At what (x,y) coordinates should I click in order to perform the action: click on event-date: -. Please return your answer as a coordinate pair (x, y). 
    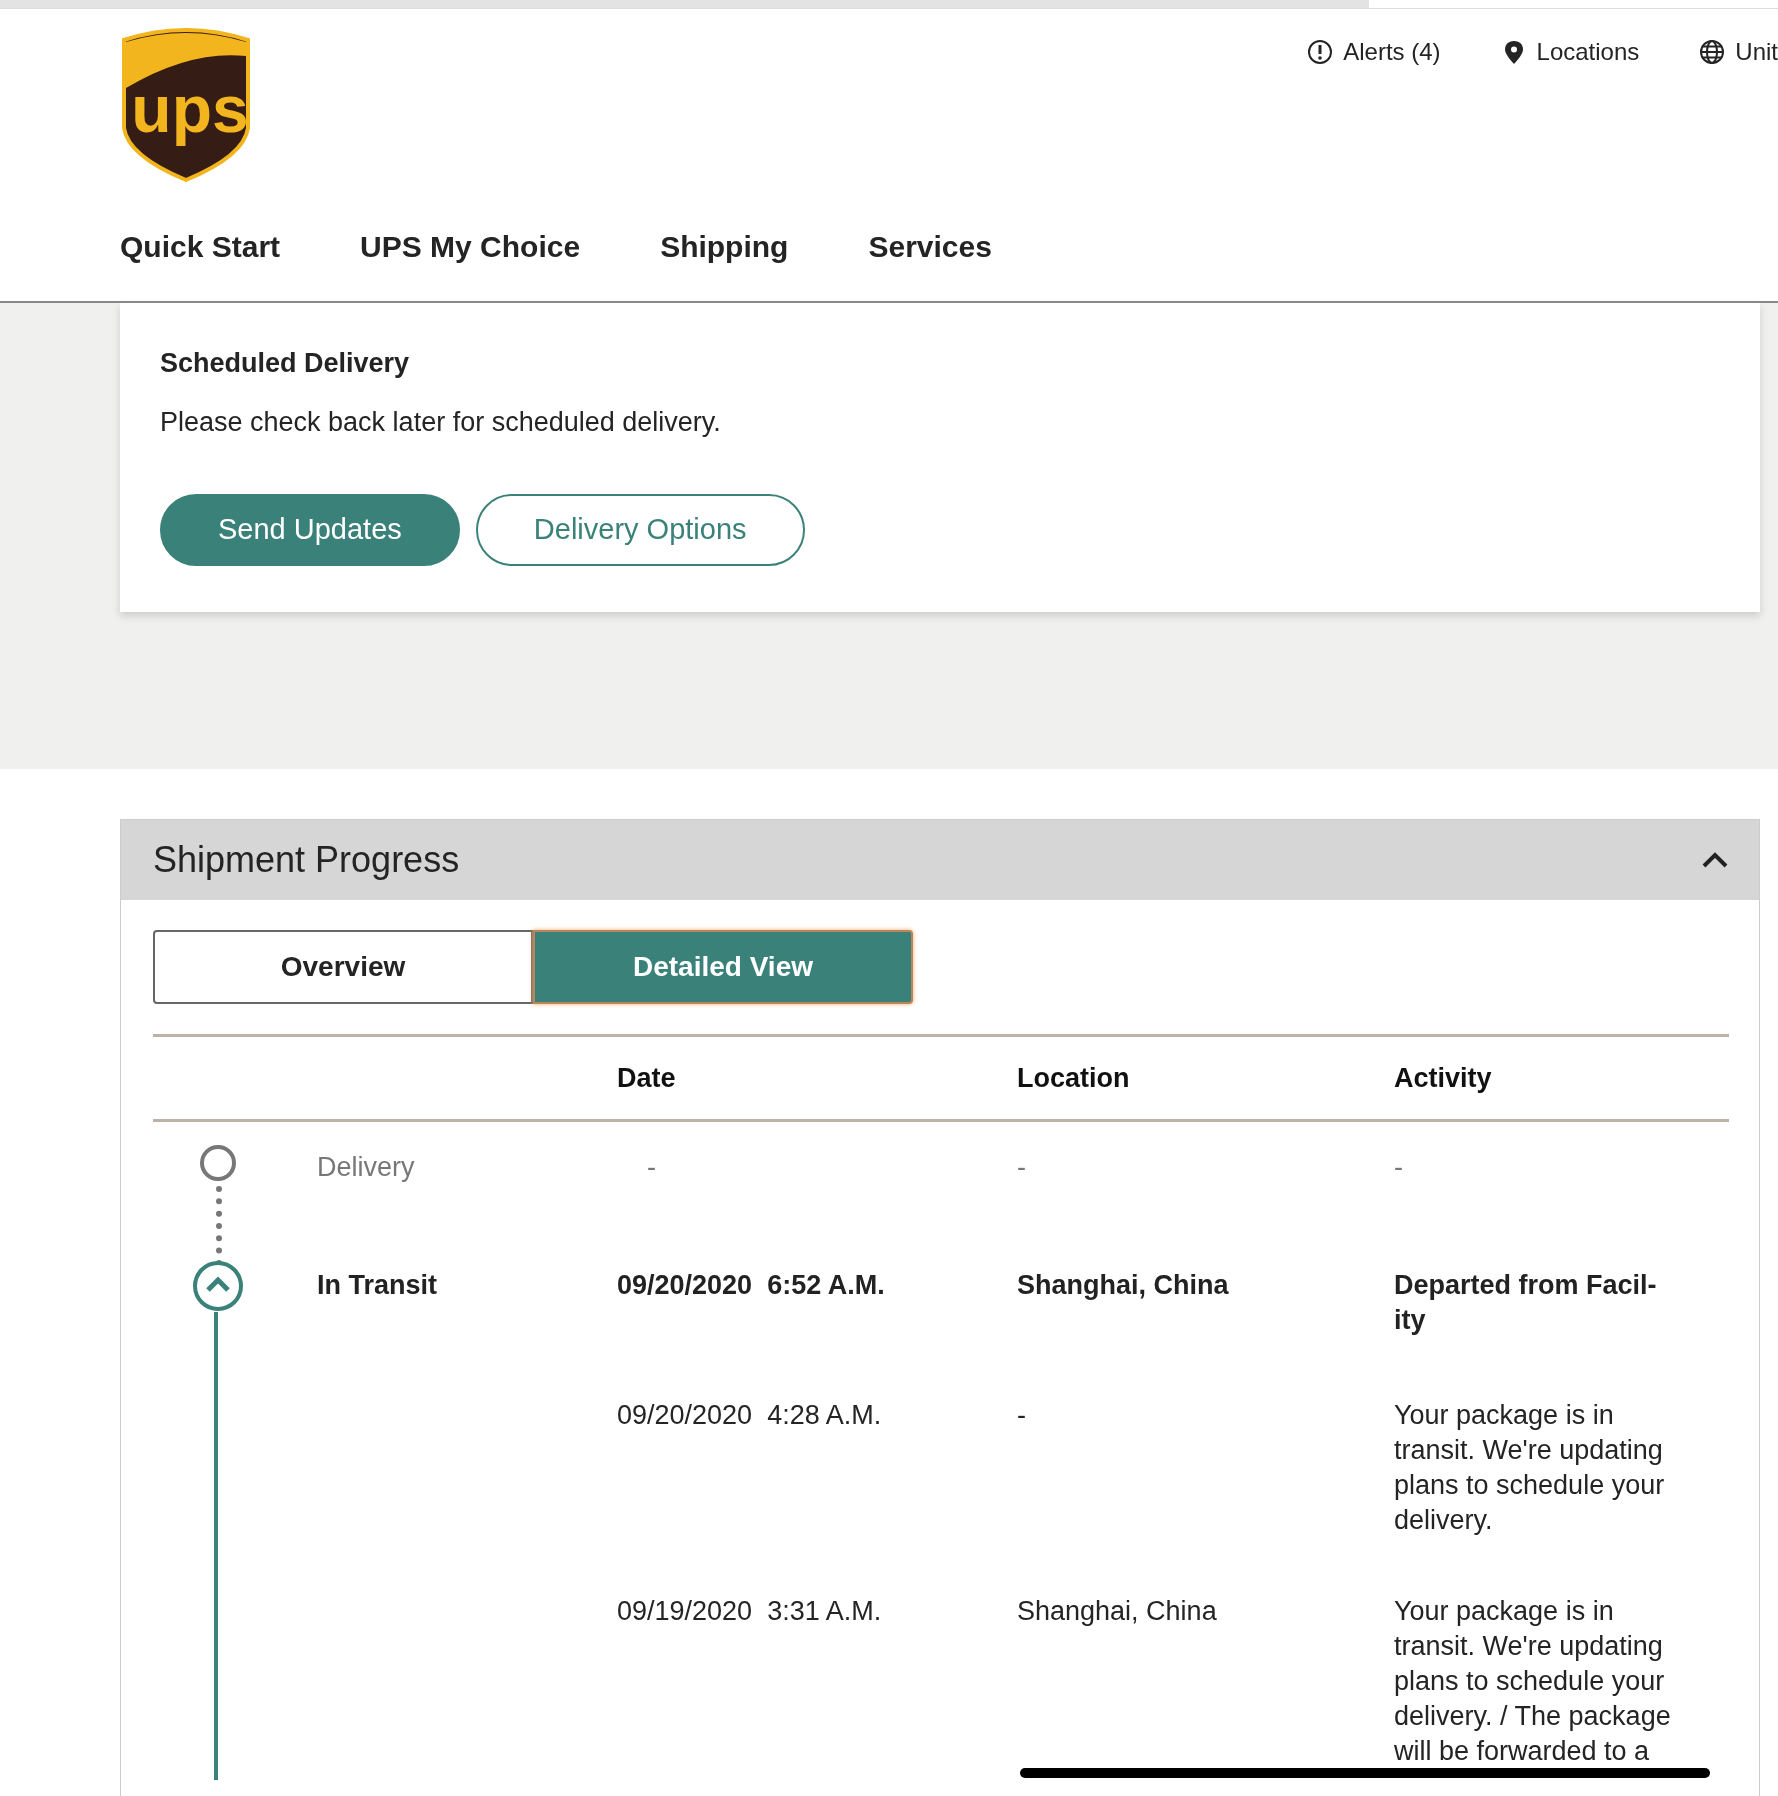
    Looking at the image, I should click on (651, 1167).